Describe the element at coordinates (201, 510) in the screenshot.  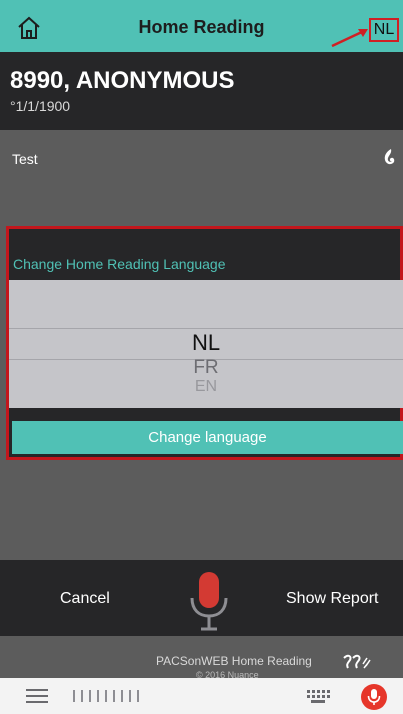
I see `content-area` at that location.